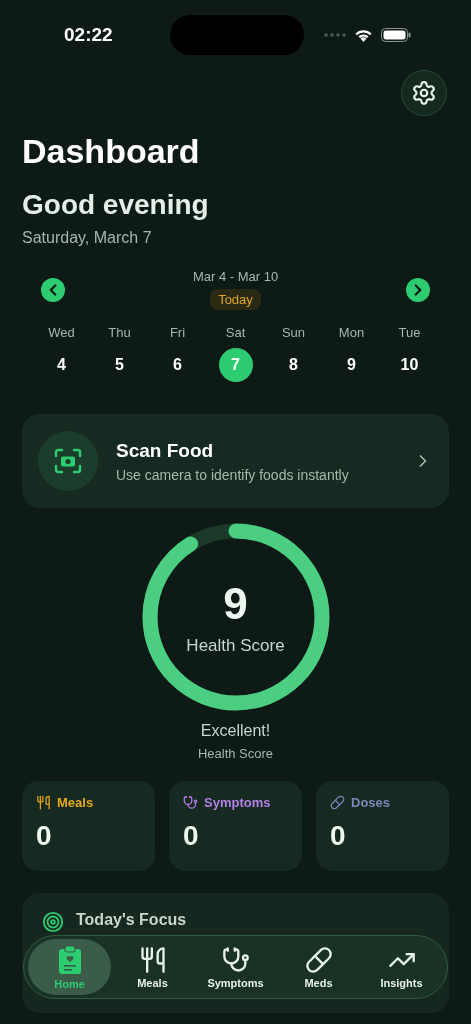 Image resolution: width=471 pixels, height=1024 pixels. I want to click on wifi-icon, so click(363, 35).